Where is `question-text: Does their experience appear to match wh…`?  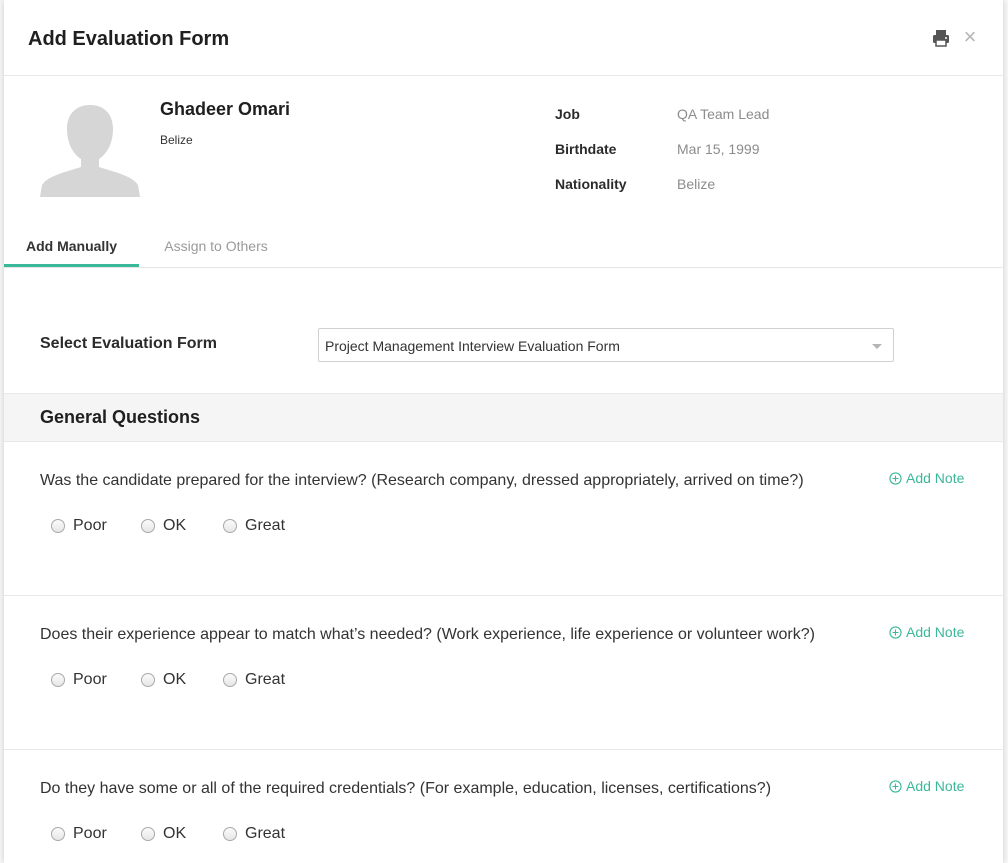 question-text: Does their experience appear to match wh… is located at coordinates (427, 634).